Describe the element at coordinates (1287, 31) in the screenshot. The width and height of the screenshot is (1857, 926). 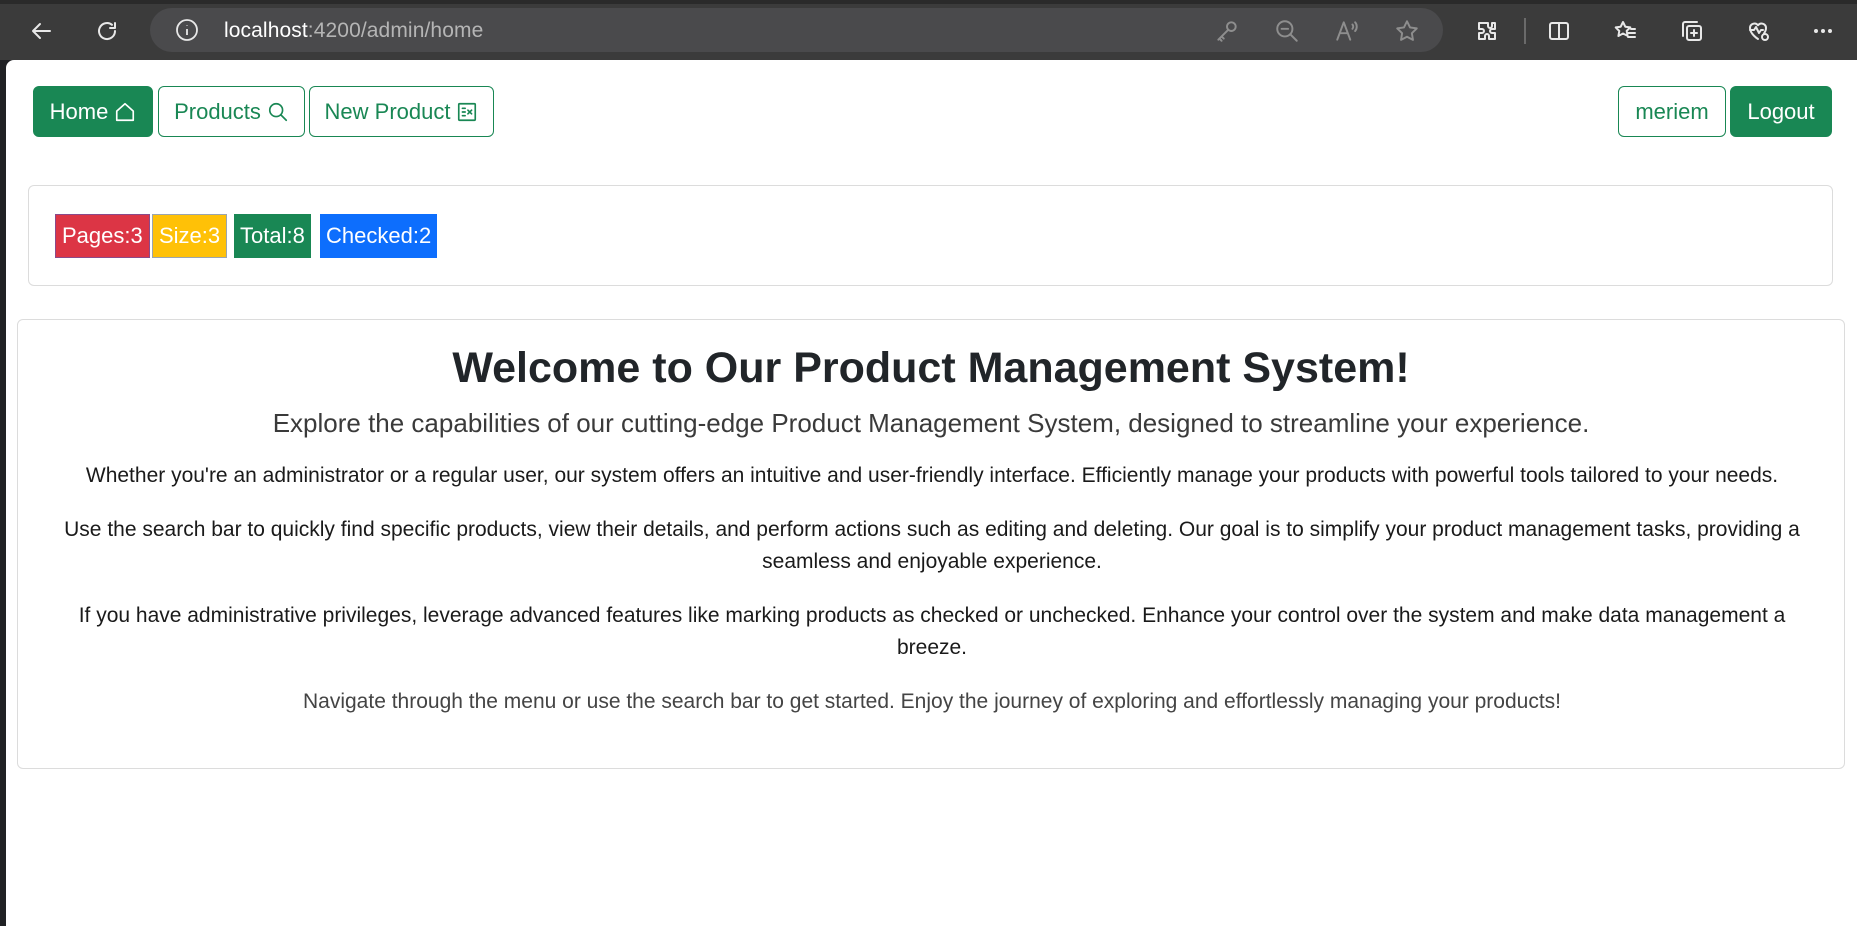
I see `zoom-out-icon` at that location.